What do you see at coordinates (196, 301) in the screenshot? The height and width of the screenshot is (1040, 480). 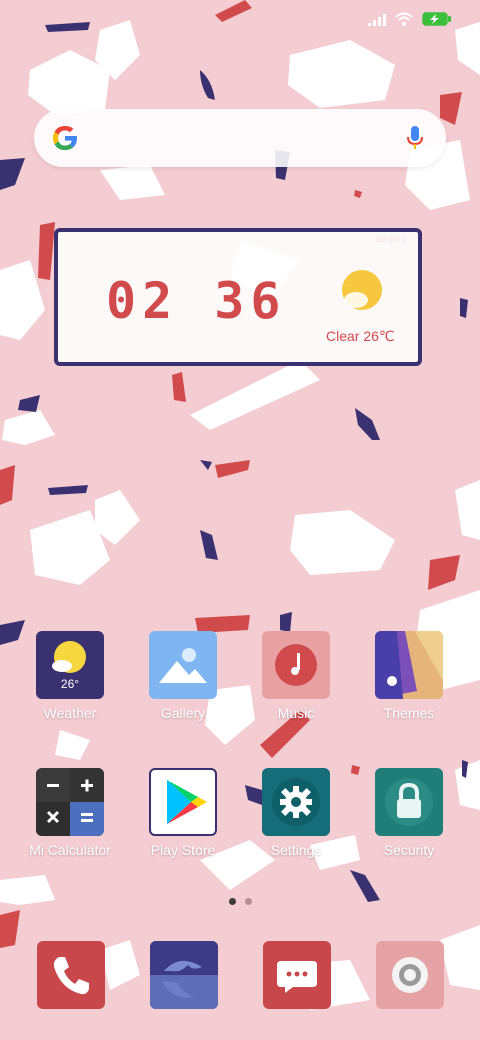 I see `clock-time: 02 36` at bounding box center [196, 301].